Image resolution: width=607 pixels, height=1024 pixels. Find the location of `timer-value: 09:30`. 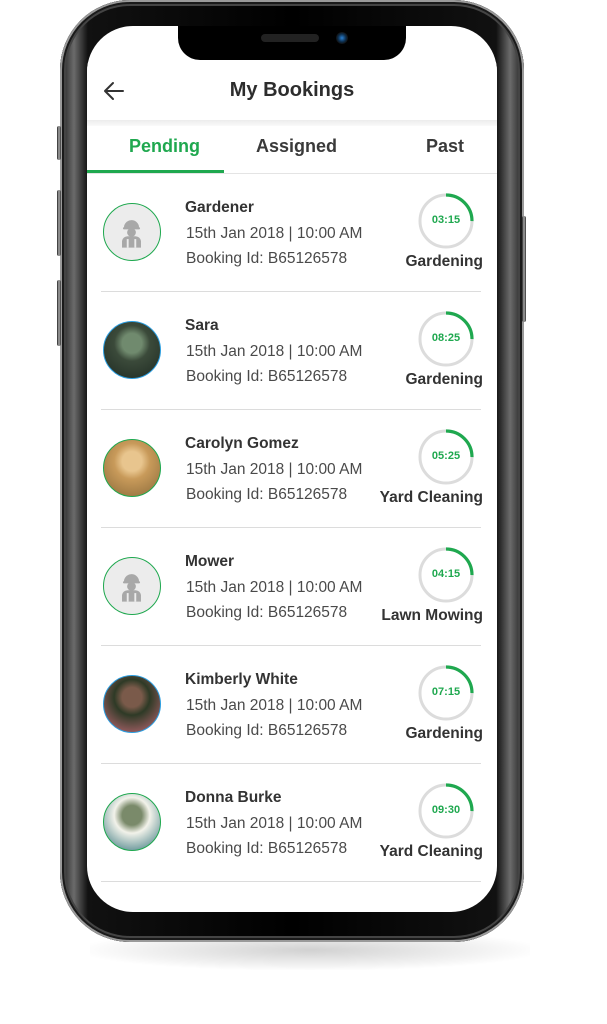

timer-value: 09:30 is located at coordinates (446, 810).